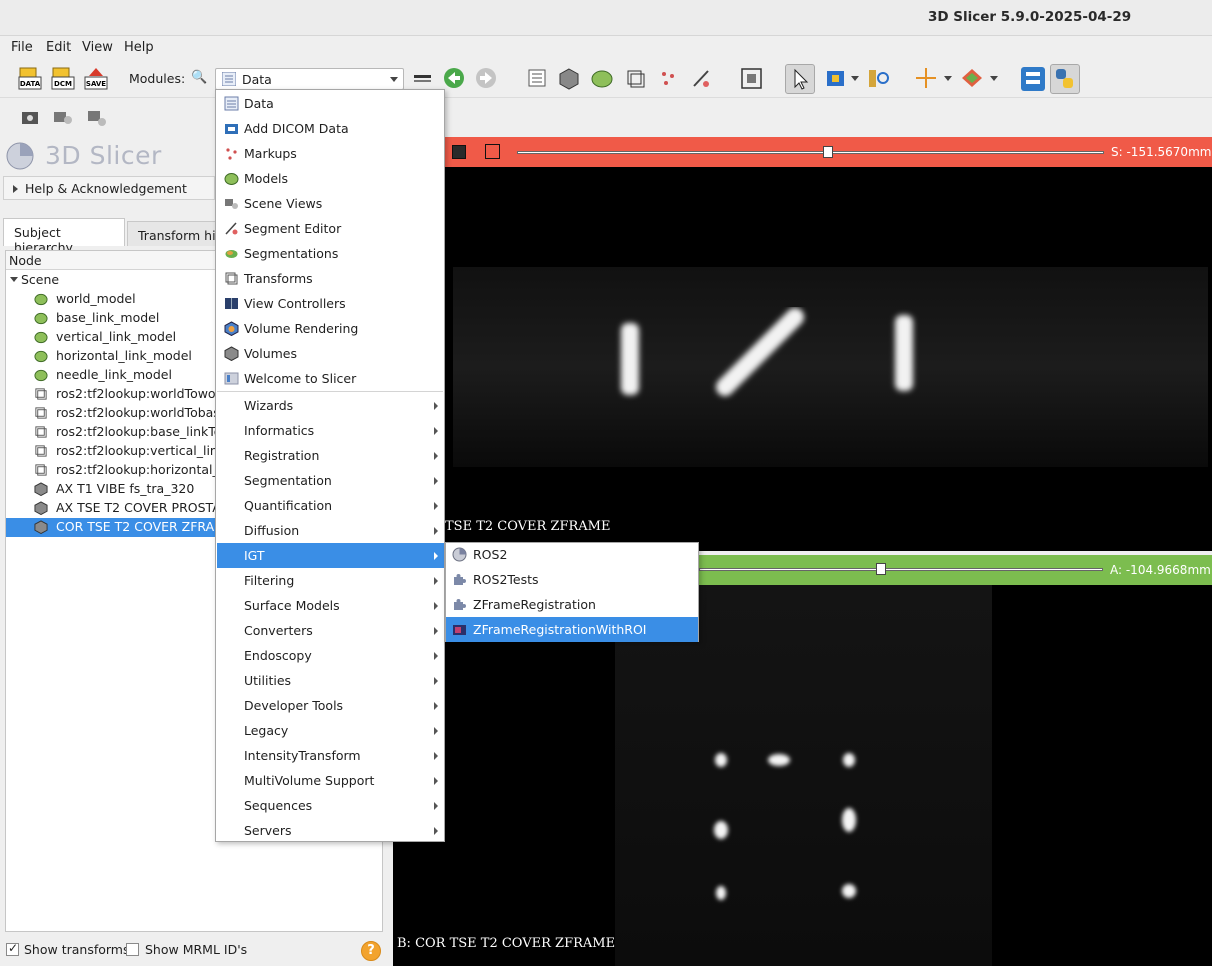 This screenshot has width=1212, height=966. What do you see at coordinates (330, 353) in the screenshot?
I see `module-menu-item: Volumes` at bounding box center [330, 353].